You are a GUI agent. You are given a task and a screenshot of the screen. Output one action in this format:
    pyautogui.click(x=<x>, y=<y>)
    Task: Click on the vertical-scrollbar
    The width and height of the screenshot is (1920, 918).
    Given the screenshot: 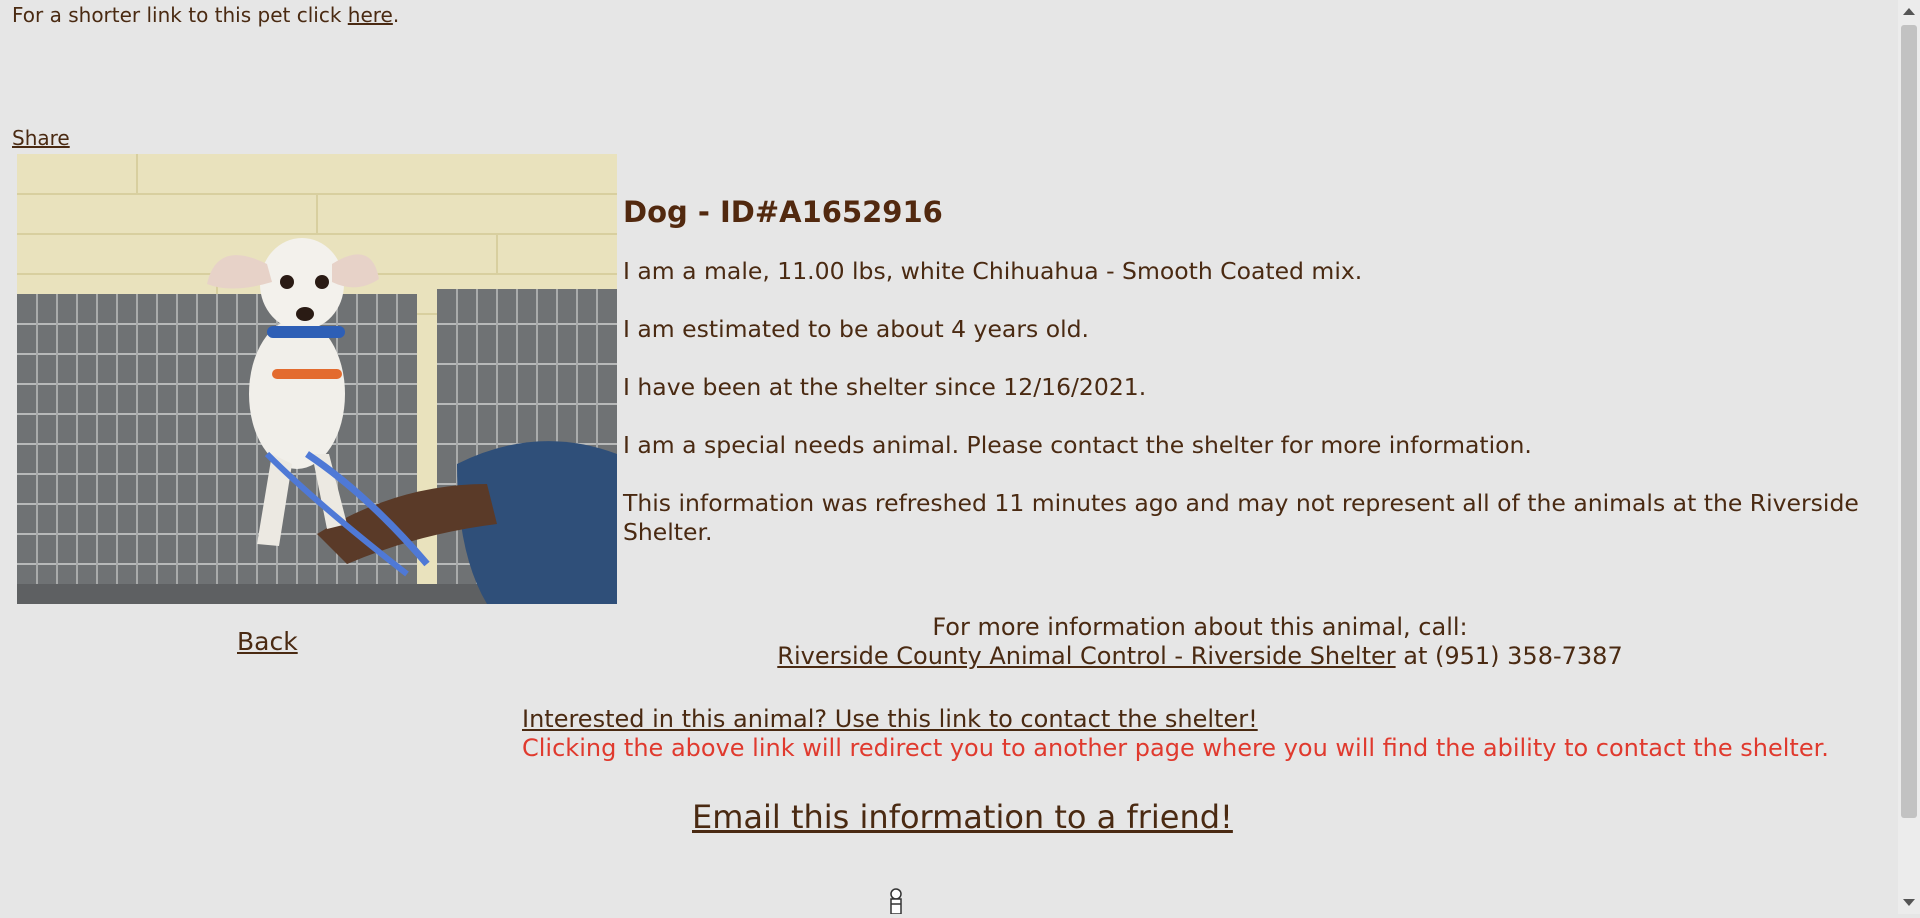 What is the action you would take?
    pyautogui.click(x=1909, y=457)
    